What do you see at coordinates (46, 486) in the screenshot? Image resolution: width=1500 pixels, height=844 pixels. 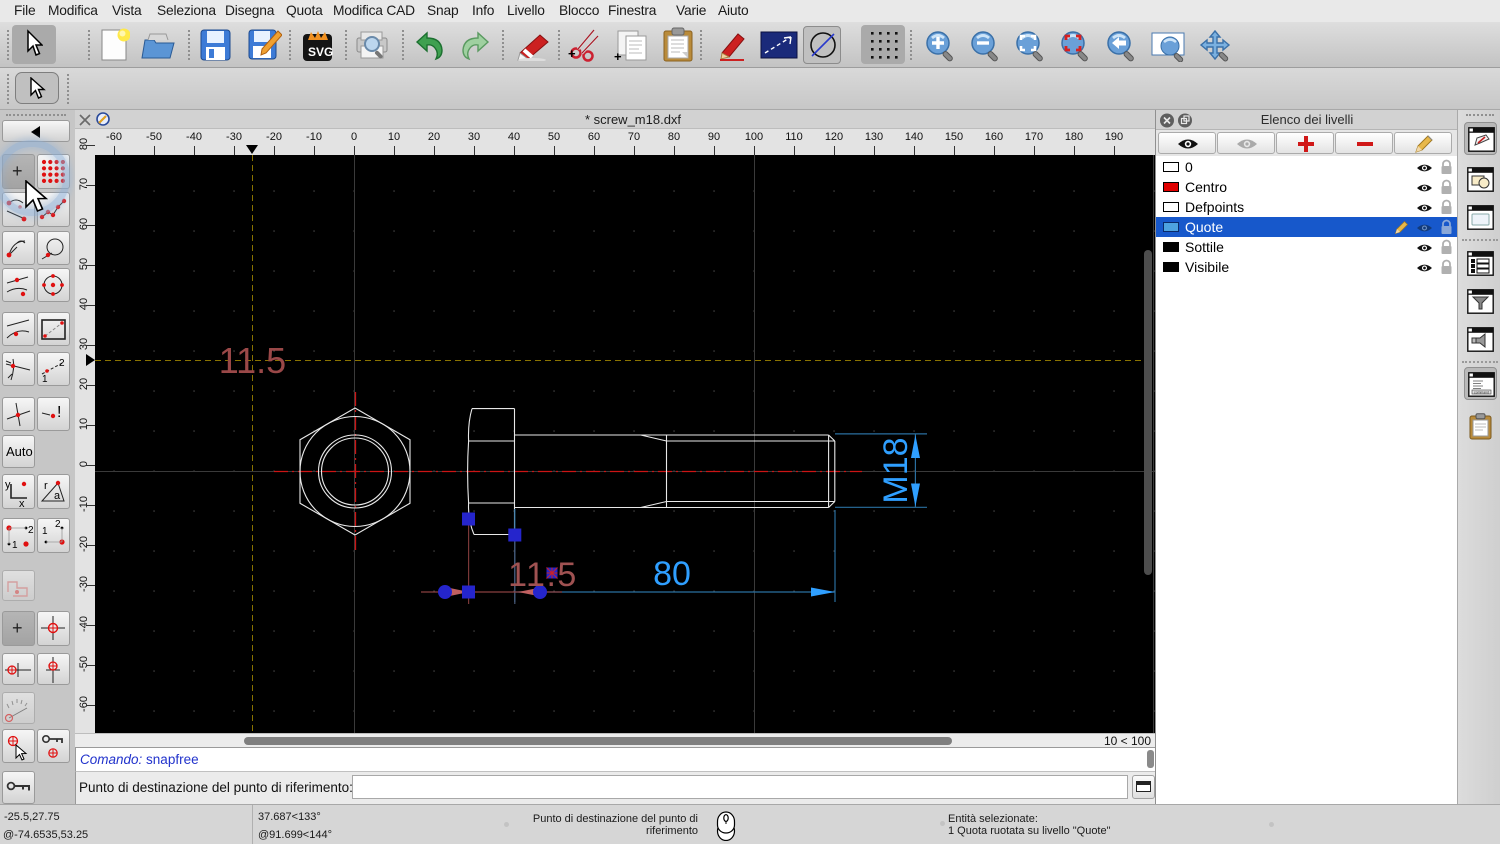 I see `svg-text: r` at bounding box center [46, 486].